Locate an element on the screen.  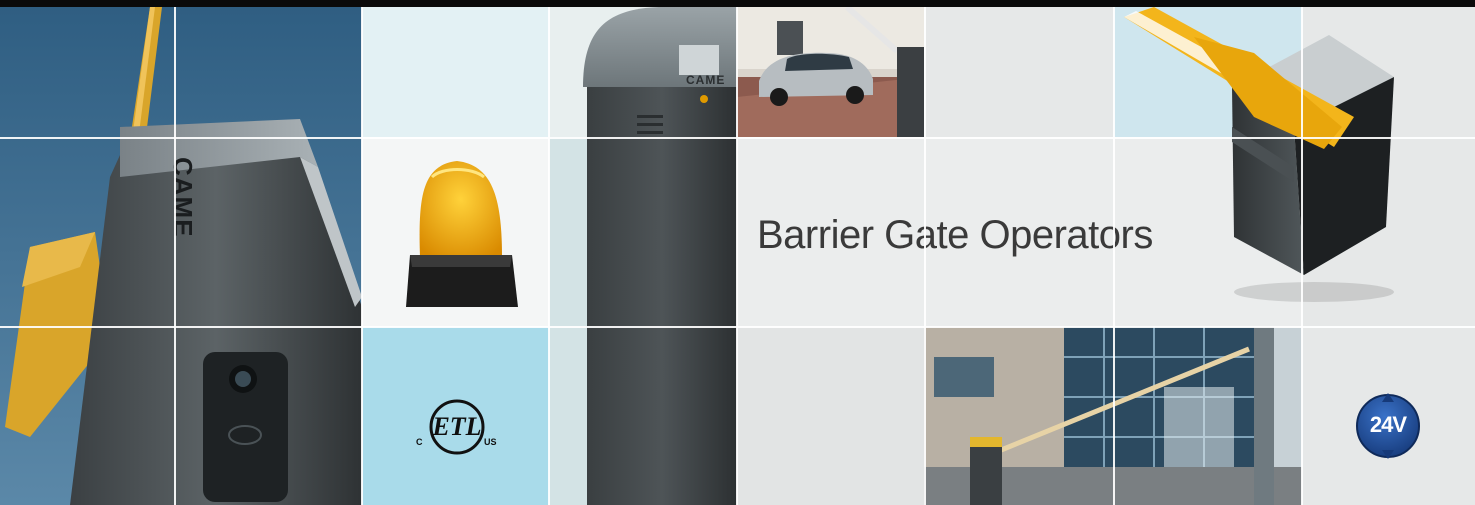
car-at-gate-photo is located at coordinates (830, 72).